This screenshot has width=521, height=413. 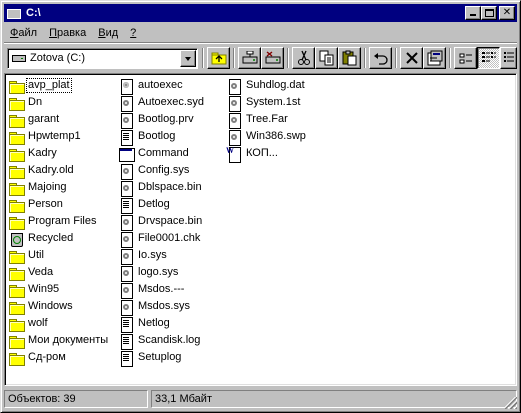 I want to click on menu-view: Вид, so click(x=108, y=33).